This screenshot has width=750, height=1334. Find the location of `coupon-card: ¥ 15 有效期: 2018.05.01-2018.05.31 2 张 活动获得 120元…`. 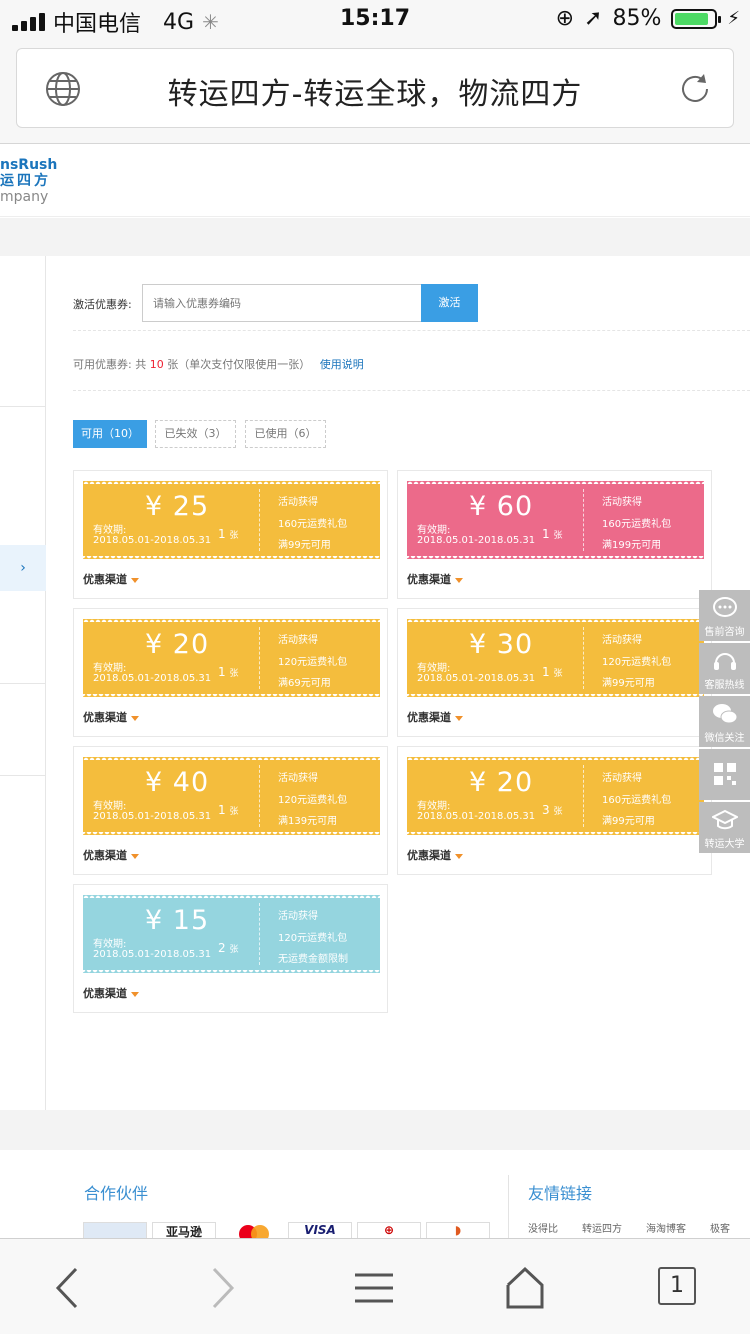

coupon-card: ¥ 15 有效期: 2018.05.01-2018.05.31 2 张 活动获得 120元… is located at coordinates (230, 948).